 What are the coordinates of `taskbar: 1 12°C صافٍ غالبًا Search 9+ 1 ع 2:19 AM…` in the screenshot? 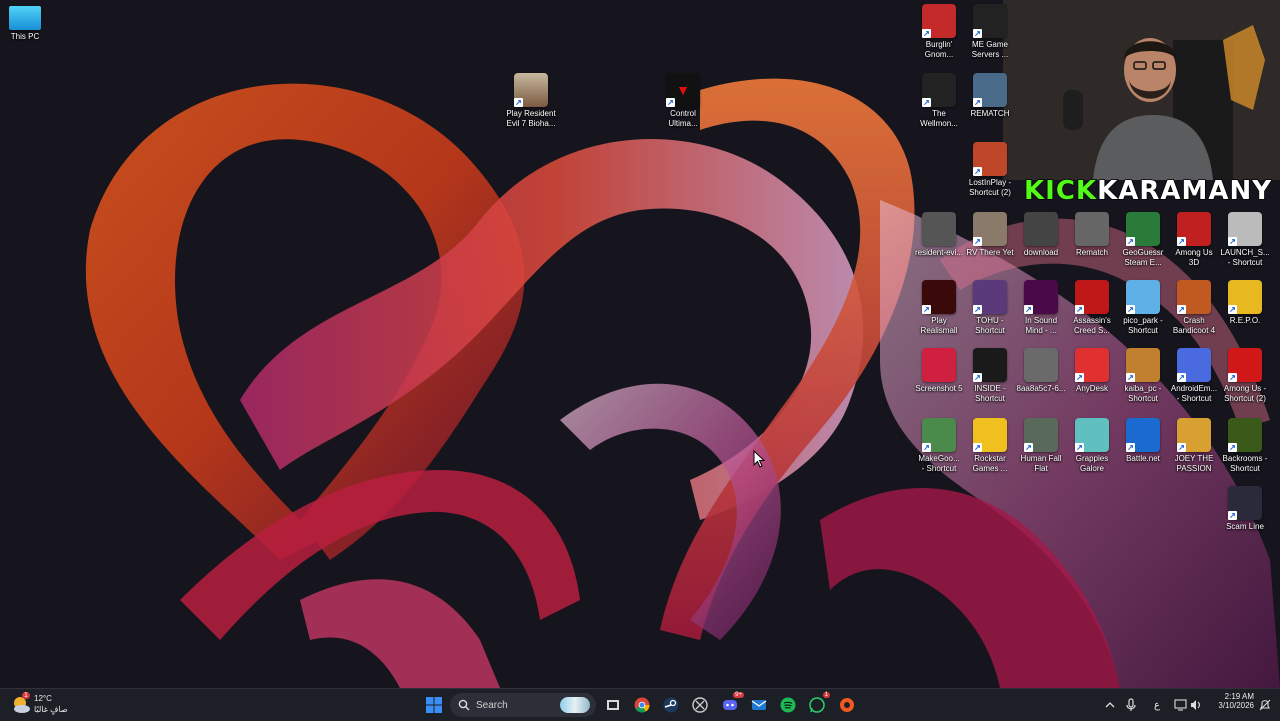 It's located at (640, 704).